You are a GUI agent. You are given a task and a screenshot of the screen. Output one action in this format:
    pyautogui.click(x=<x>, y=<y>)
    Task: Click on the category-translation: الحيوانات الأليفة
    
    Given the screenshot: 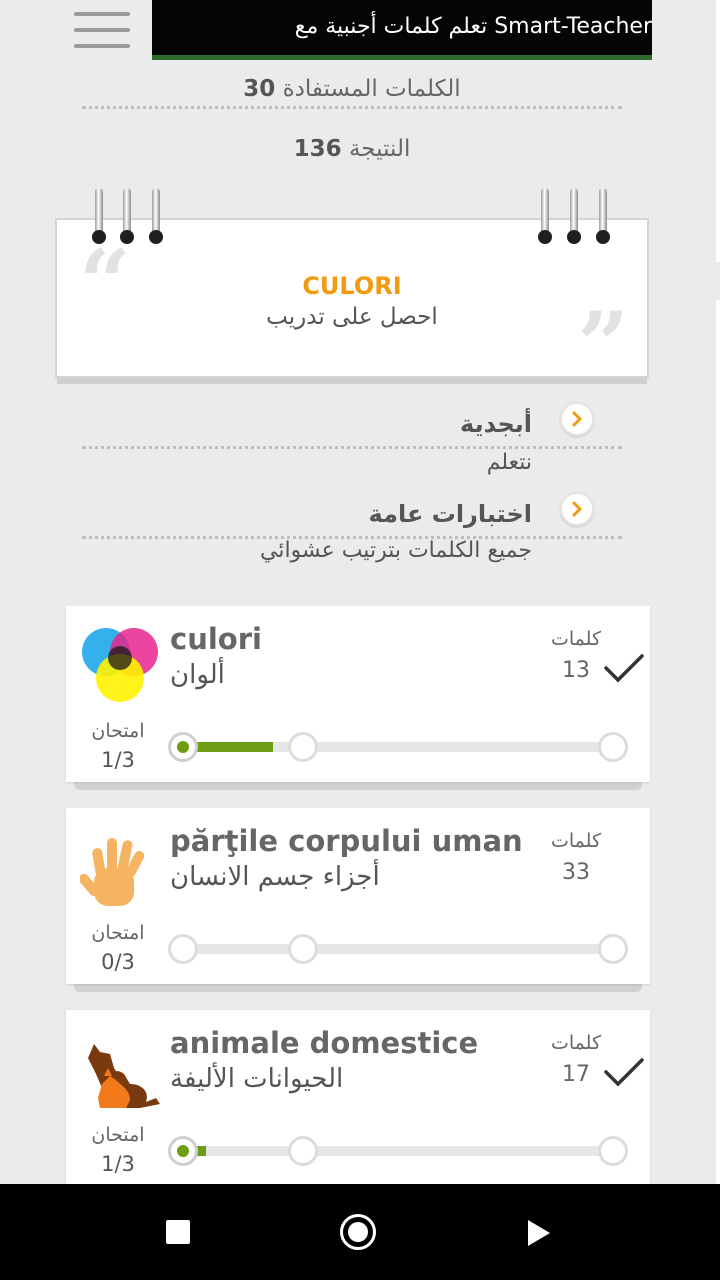 What is the action you would take?
    pyautogui.click(x=257, y=1079)
    